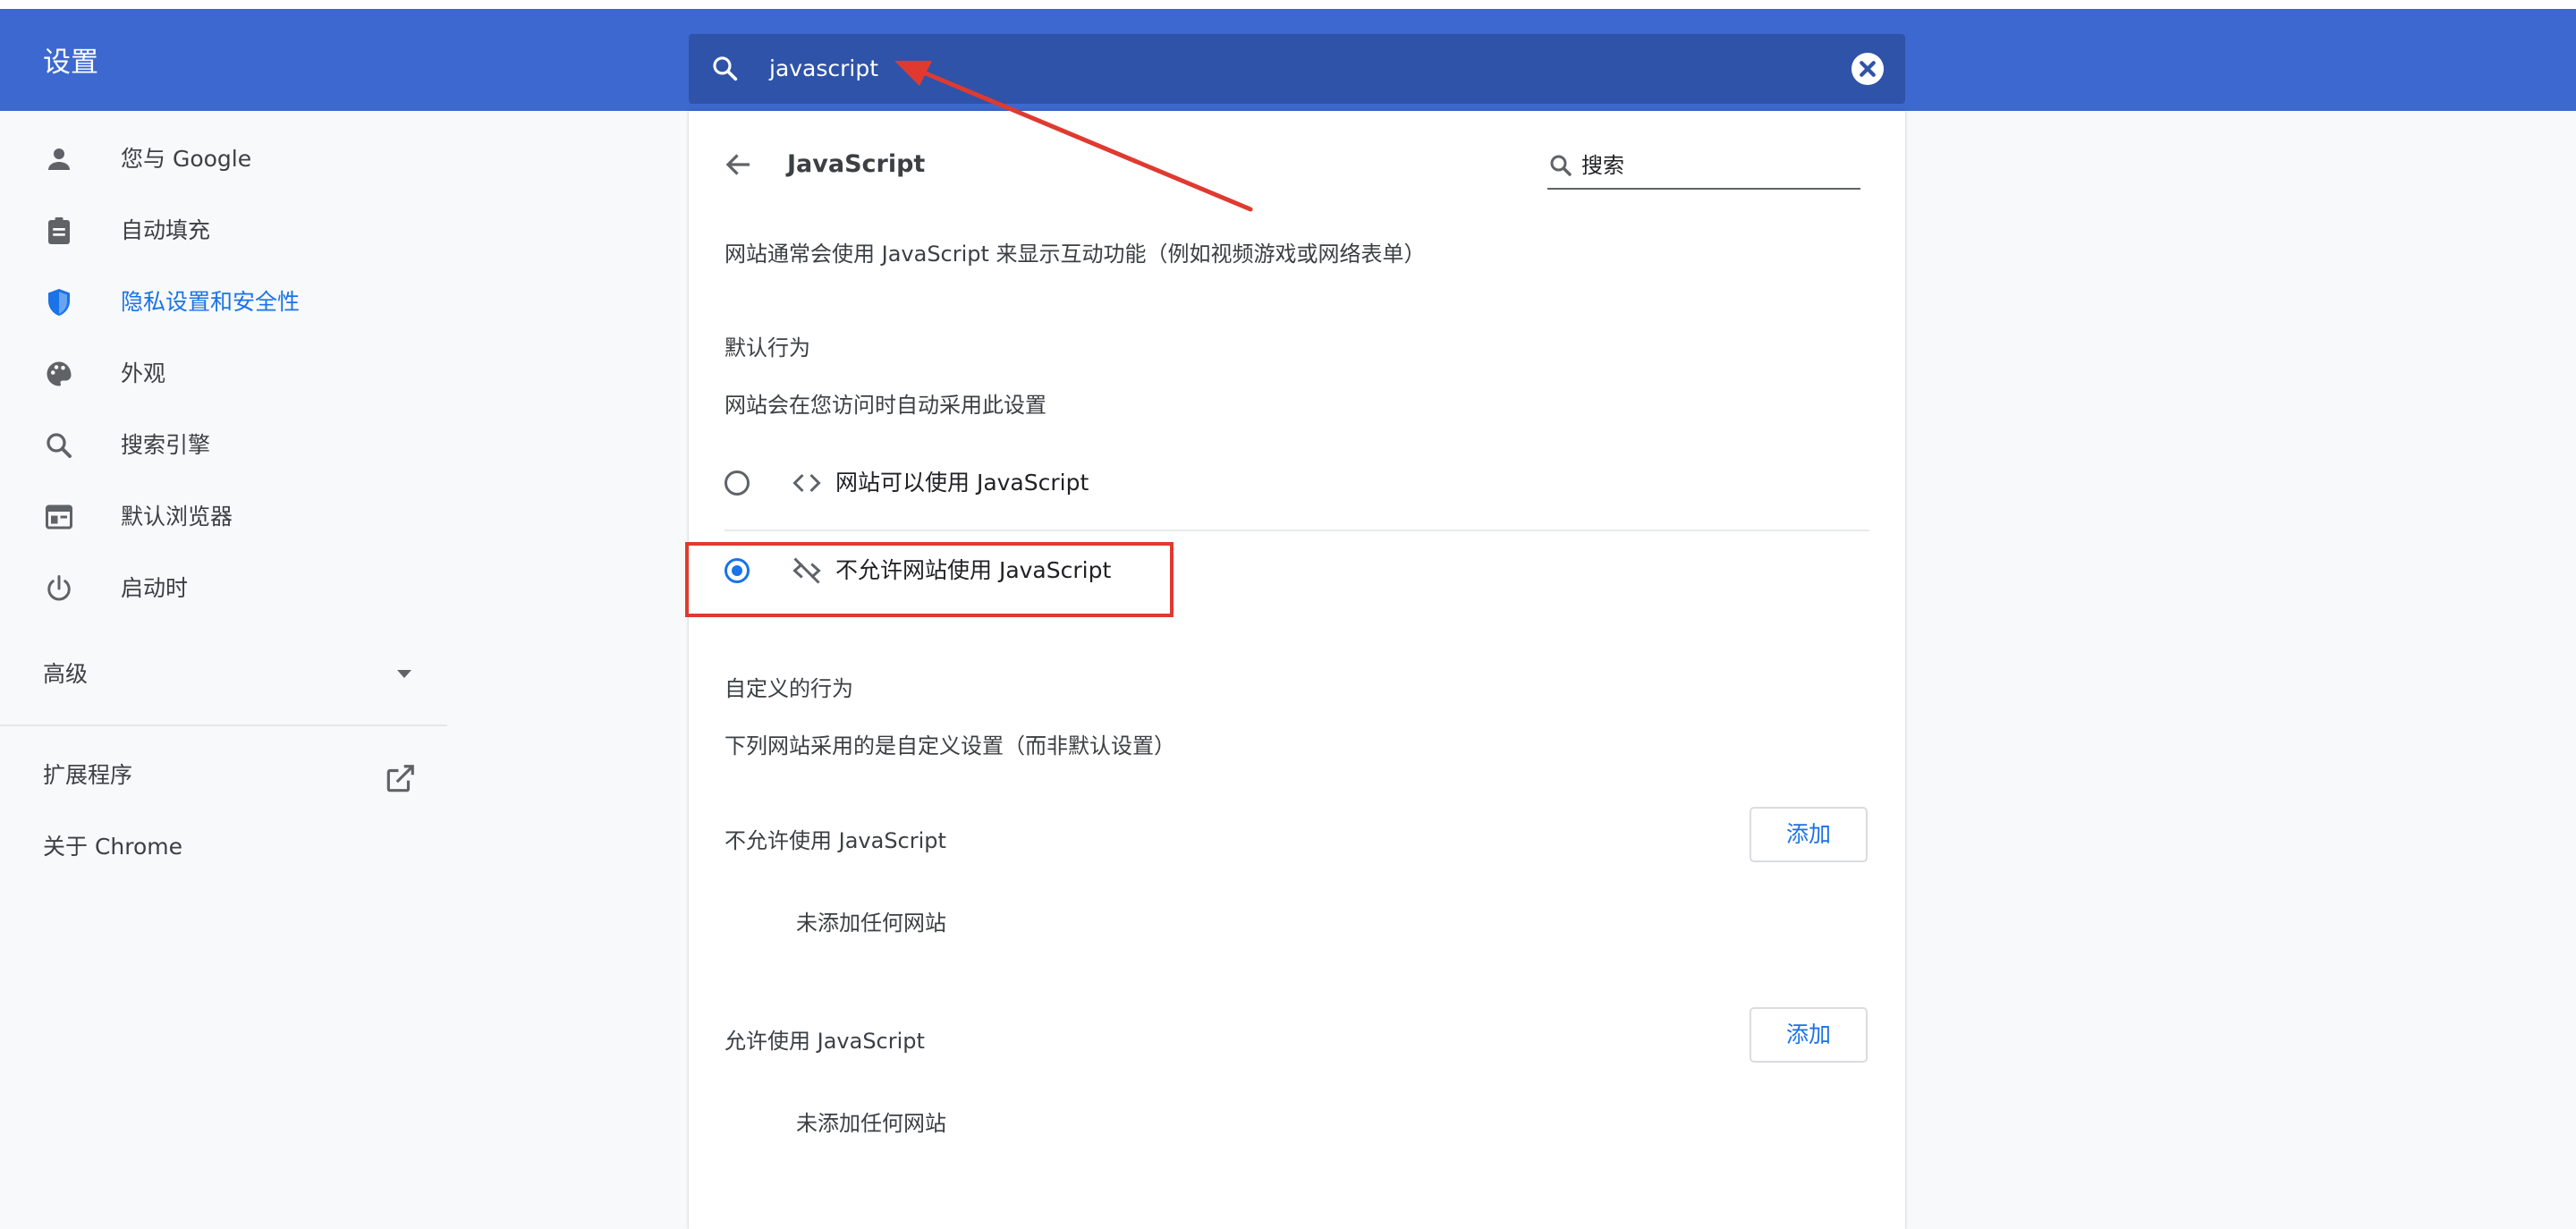 The height and width of the screenshot is (1229, 2576). Describe the element at coordinates (949, 746) in the screenshot. I see `custom-behavior-description: 下列网站采用的是自定义设置（而非默认设置）` at that location.